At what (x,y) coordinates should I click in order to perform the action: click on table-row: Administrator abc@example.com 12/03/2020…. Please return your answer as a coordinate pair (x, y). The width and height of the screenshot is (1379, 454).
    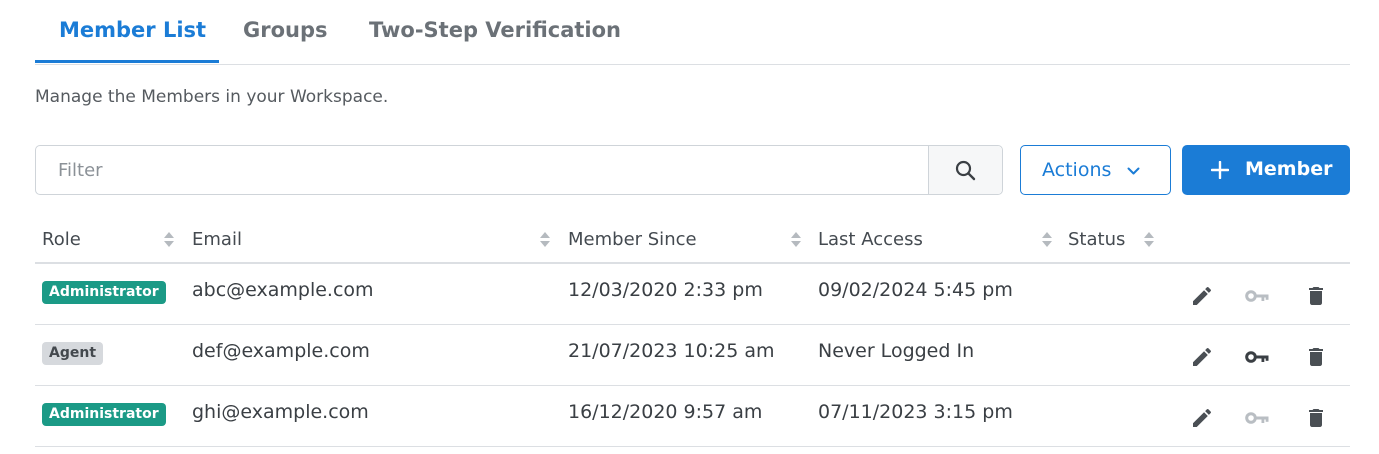
    Looking at the image, I should click on (692, 294).